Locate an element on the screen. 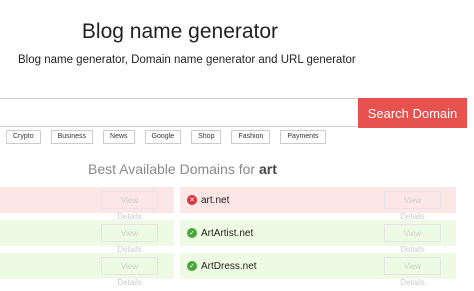 Image resolution: width=474 pixels, height=291 pixels. domain-entry: ✕ art.net is located at coordinates (208, 200).